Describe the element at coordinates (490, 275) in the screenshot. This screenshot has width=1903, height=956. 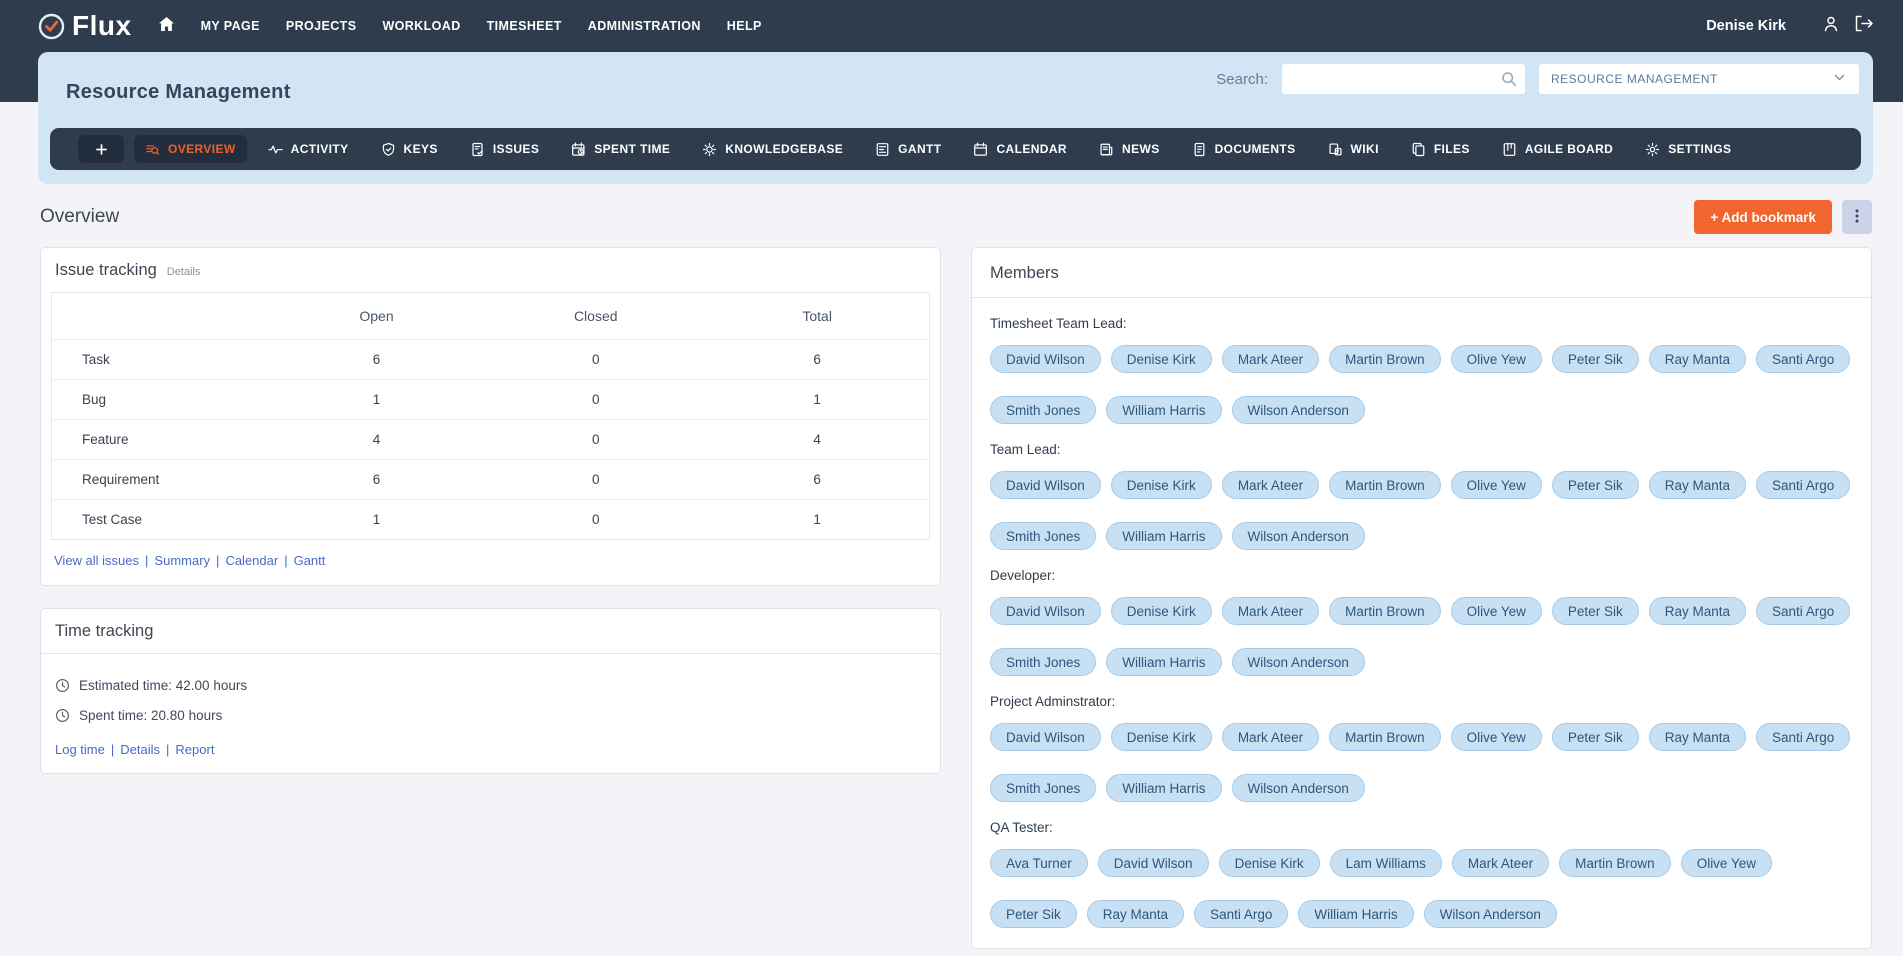
I see `issue-tracking-header: Issue tracking Details` at that location.